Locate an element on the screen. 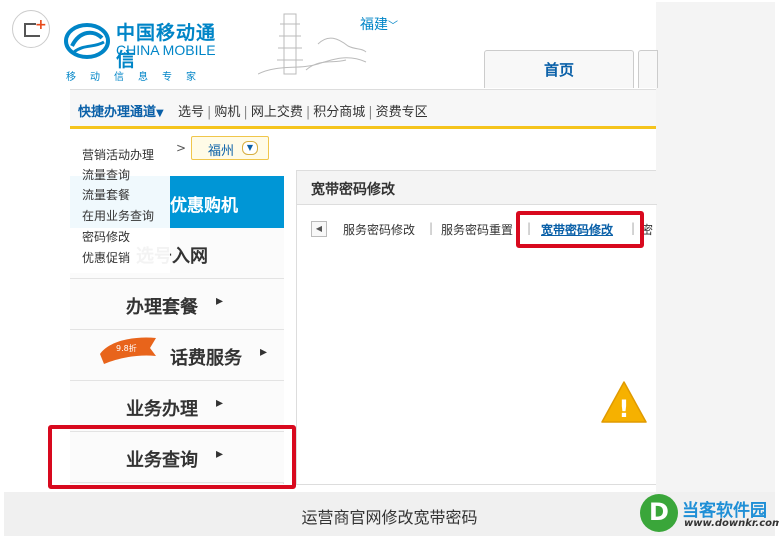  china-mobile-logo: 中国移动通信 CHINA MOBILE 移动信息专家 is located at coordinates (149, 53).